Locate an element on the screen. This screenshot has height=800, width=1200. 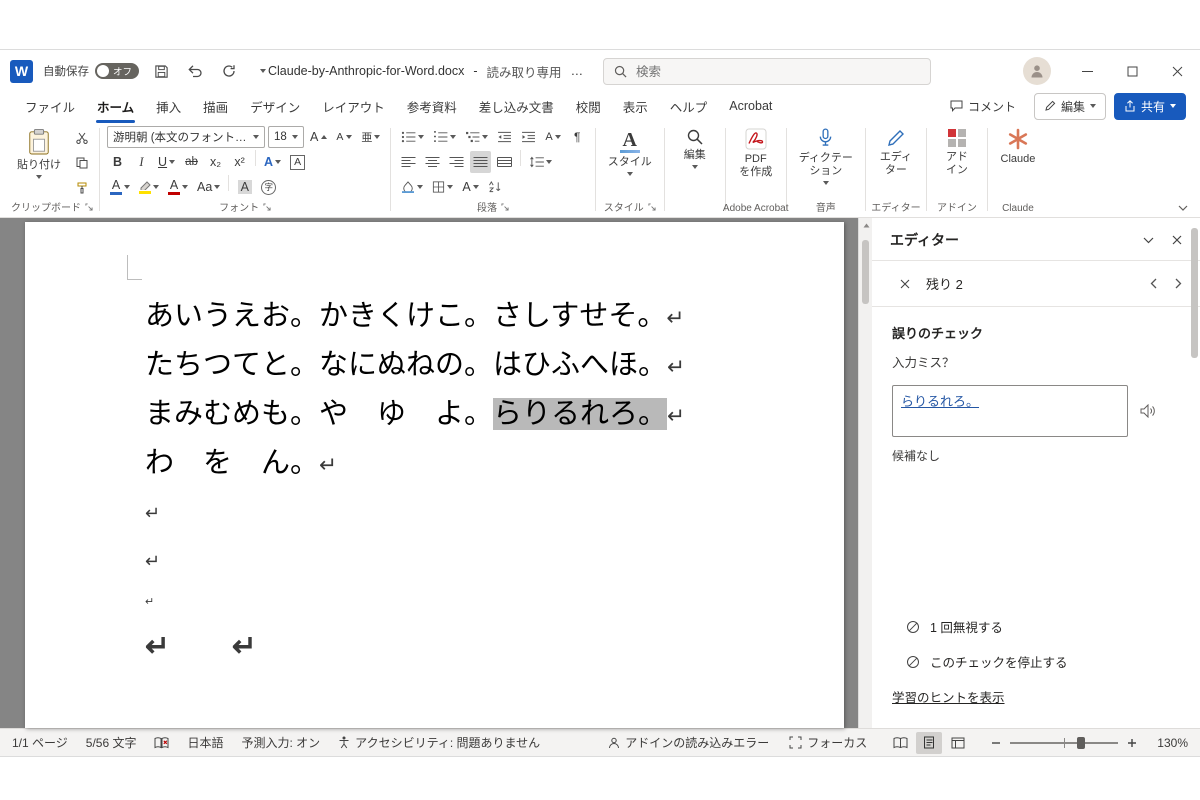
minimize-button is located at coordinates (1087, 71).